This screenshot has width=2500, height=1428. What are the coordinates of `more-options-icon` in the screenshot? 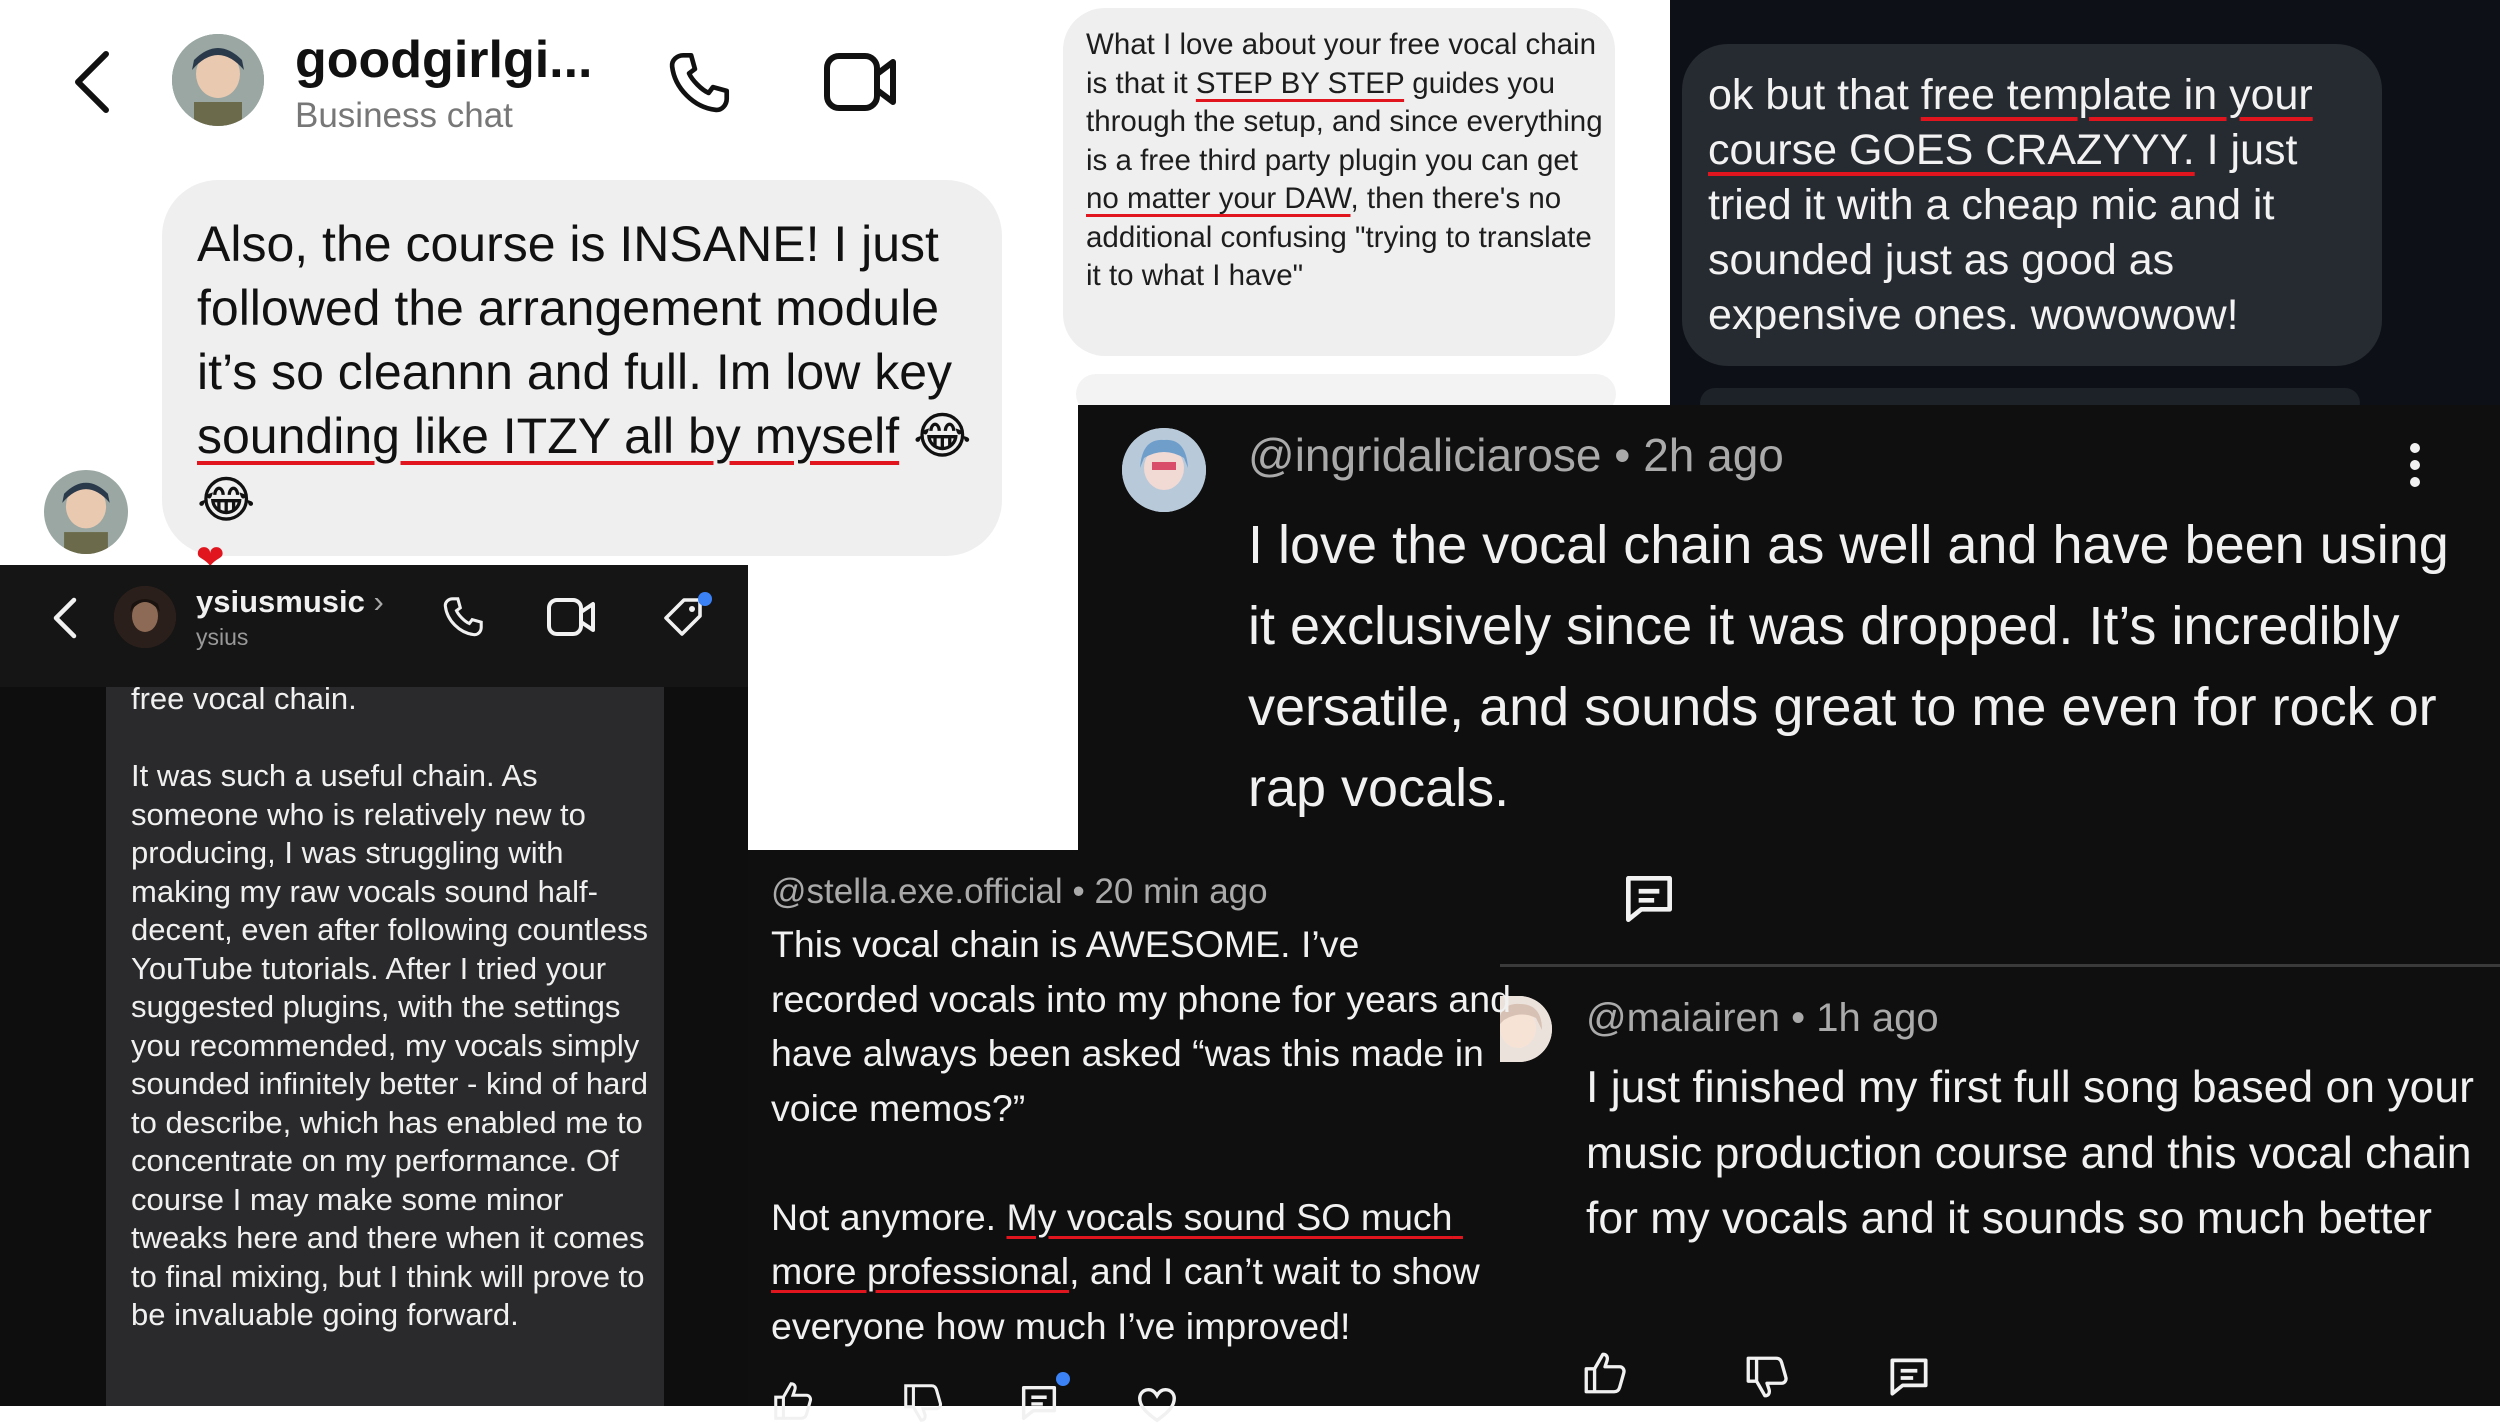 It's located at (2415, 465).